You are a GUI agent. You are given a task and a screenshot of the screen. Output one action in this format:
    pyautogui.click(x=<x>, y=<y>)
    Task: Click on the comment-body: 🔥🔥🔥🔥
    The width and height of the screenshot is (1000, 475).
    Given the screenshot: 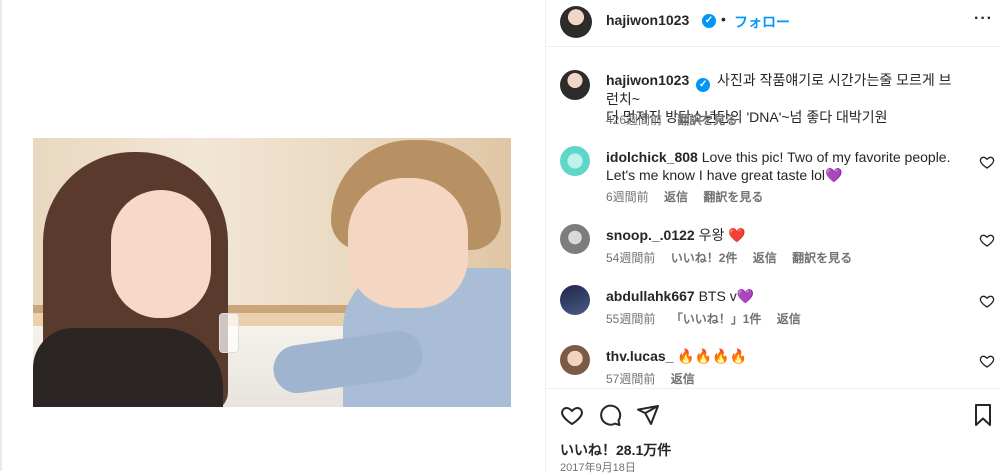 What is the action you would take?
    pyautogui.click(x=712, y=356)
    